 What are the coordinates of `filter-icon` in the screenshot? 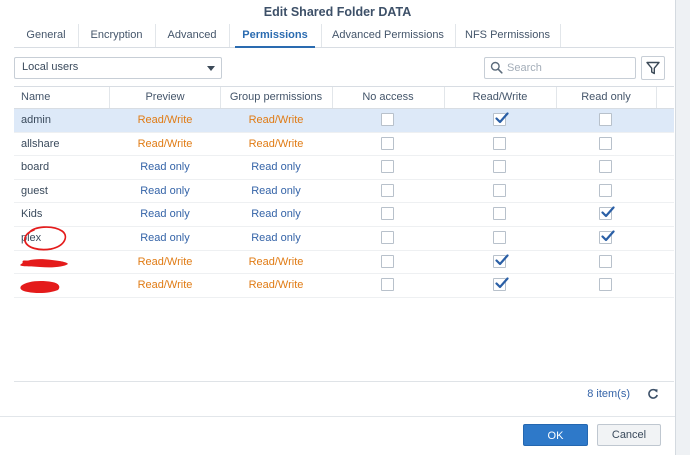 It's located at (653, 68).